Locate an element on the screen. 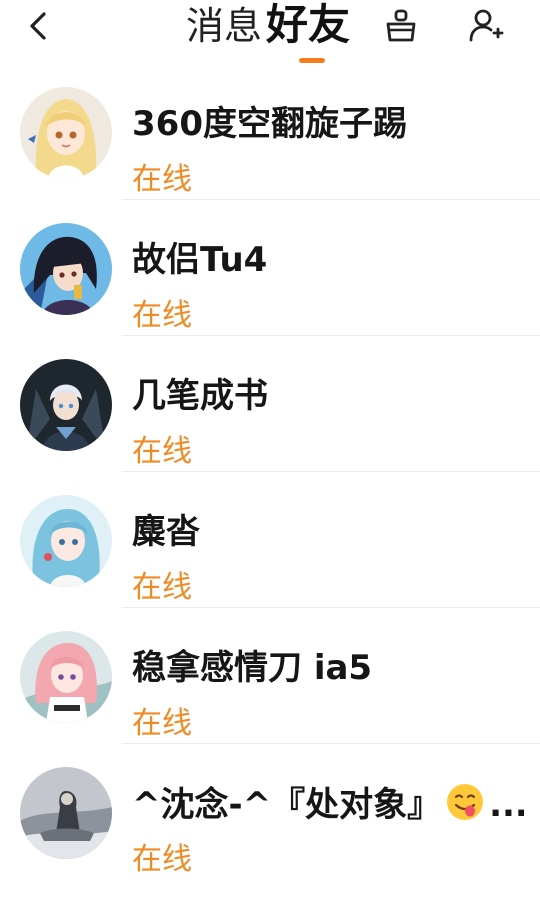 Image resolution: width=540 pixels, height=898 pixels. top-bar: 消息 好友 is located at coordinates (270, 40).